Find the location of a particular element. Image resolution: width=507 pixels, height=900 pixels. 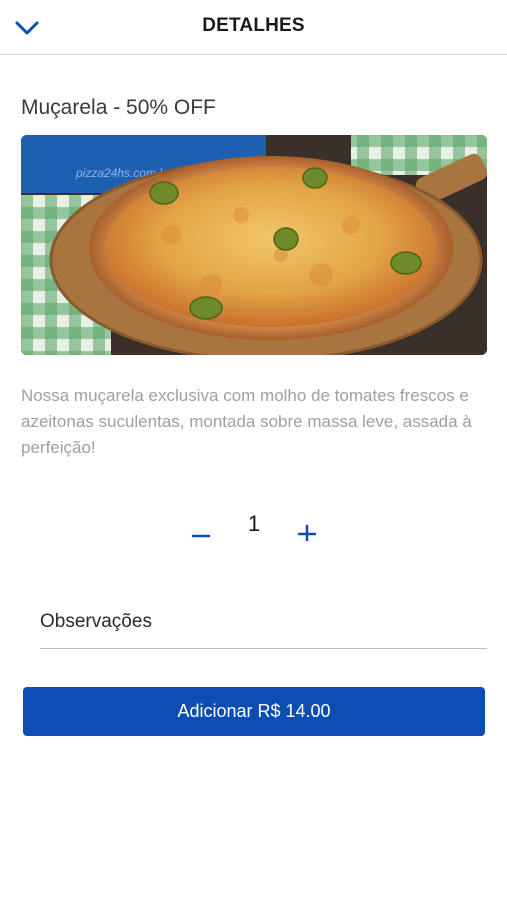

product-name: Muçarela - 50% OFF is located at coordinates (118, 107).